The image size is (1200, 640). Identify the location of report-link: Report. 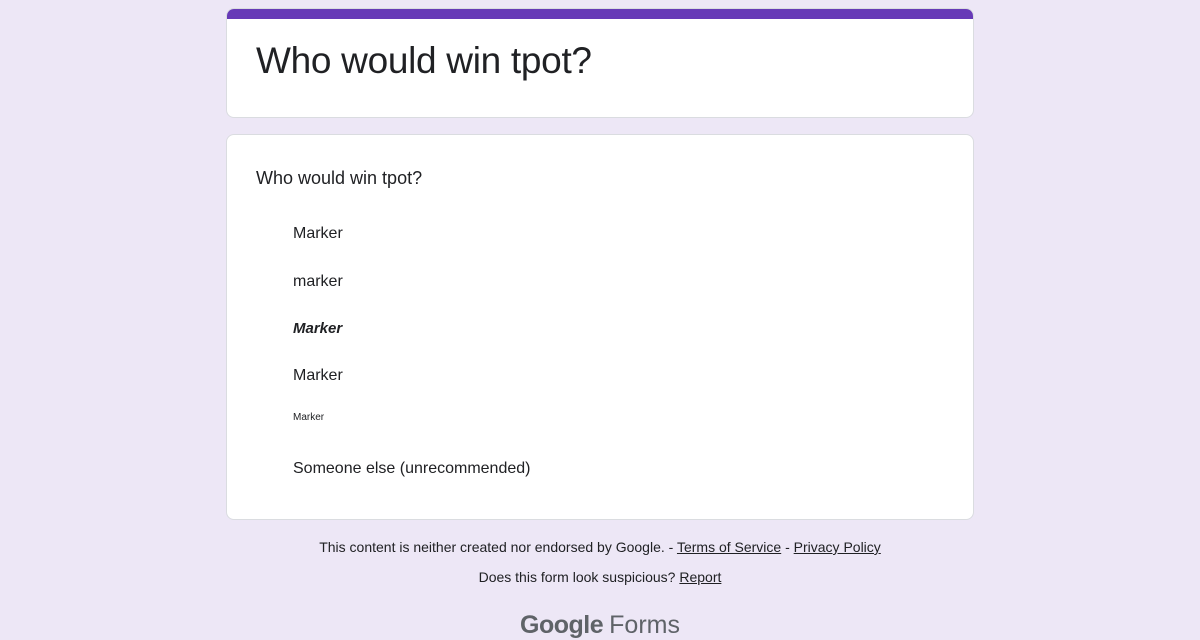
(700, 577).